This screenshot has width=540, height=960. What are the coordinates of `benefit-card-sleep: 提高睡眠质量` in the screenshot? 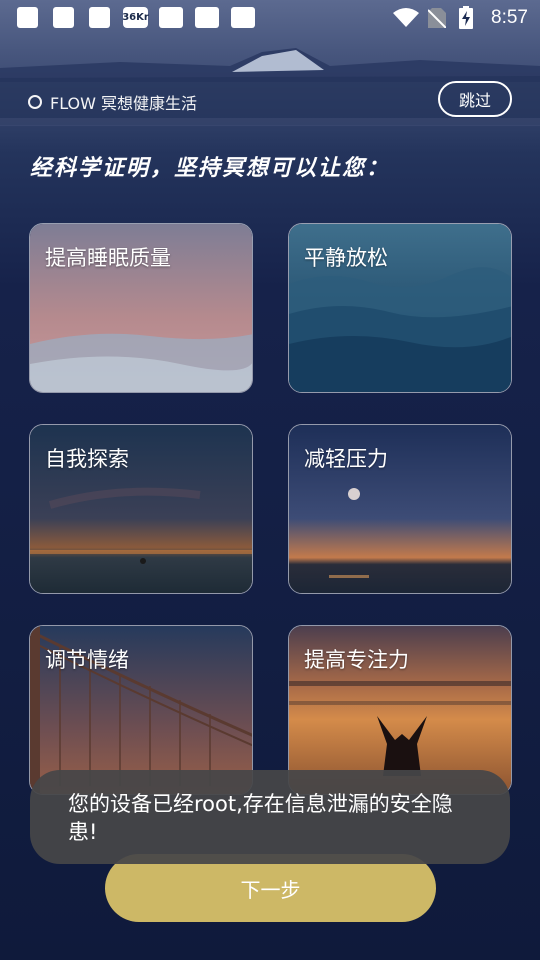 It's located at (141, 308).